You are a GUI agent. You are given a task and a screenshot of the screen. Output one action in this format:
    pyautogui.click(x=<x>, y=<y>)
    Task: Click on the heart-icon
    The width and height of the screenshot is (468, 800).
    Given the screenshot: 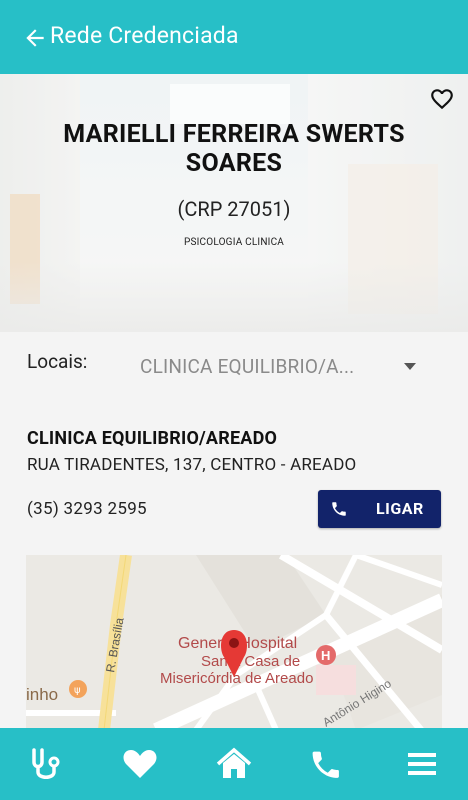 What is the action you would take?
    pyautogui.click(x=140, y=764)
    